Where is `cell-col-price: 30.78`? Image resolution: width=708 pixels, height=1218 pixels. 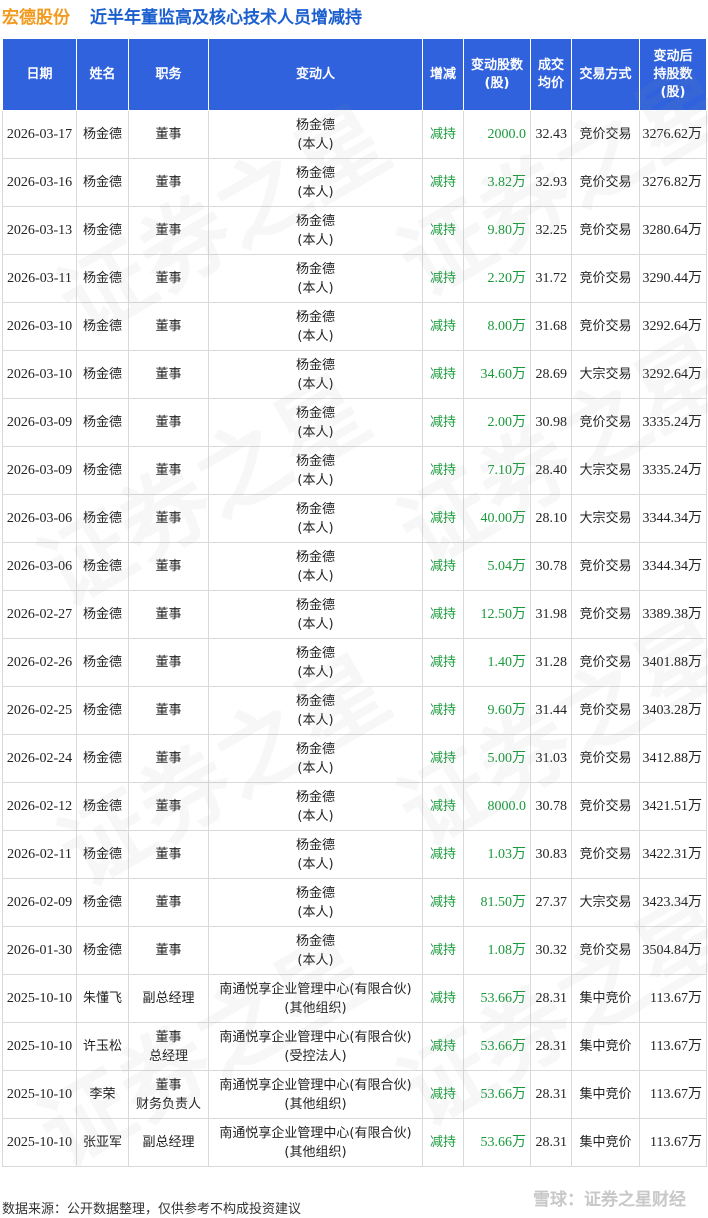 cell-col-price: 30.78 is located at coordinates (551, 566).